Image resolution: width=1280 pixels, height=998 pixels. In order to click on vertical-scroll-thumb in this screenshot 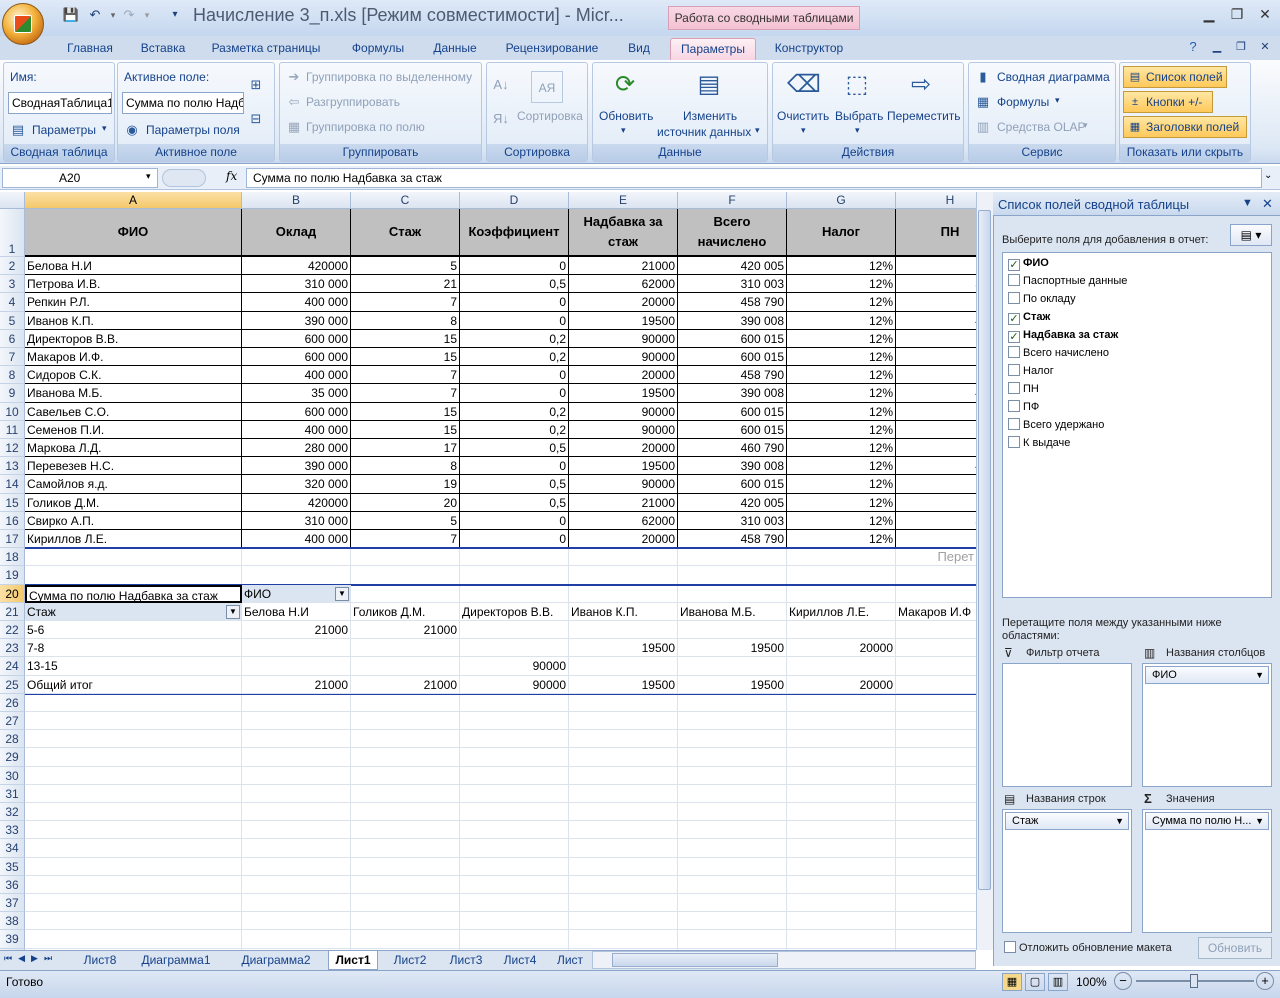, I will do `click(984, 550)`.